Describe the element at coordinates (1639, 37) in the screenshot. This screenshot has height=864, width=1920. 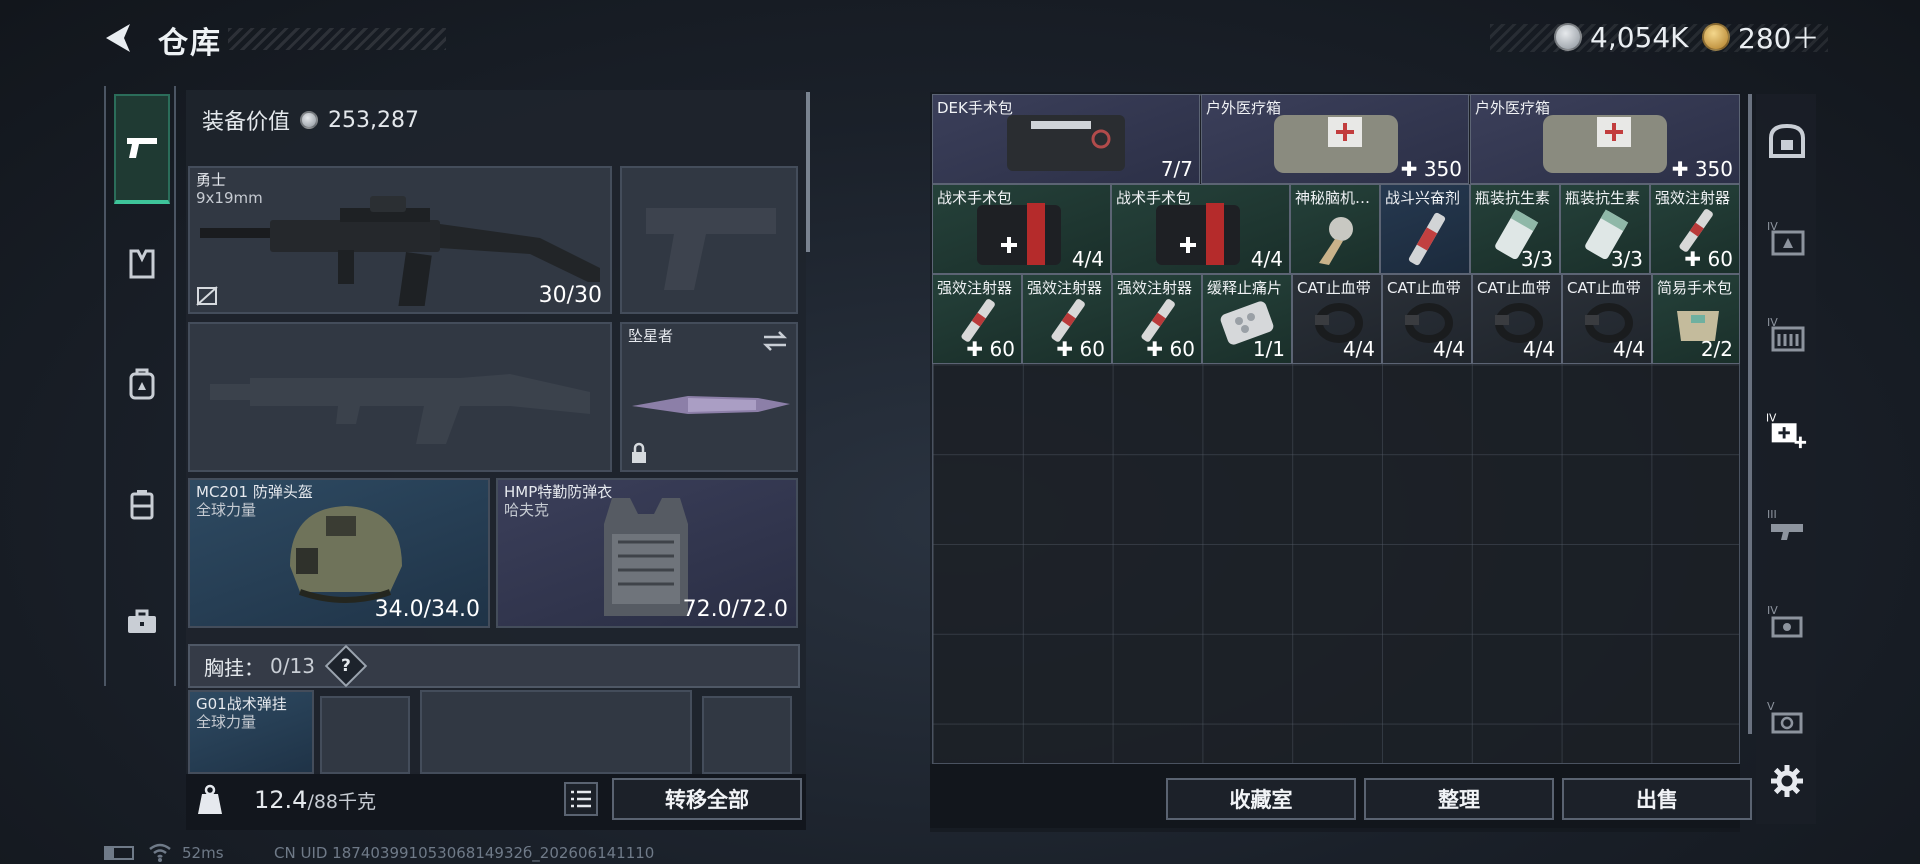
I see `silver-amount: 4,054K` at that location.